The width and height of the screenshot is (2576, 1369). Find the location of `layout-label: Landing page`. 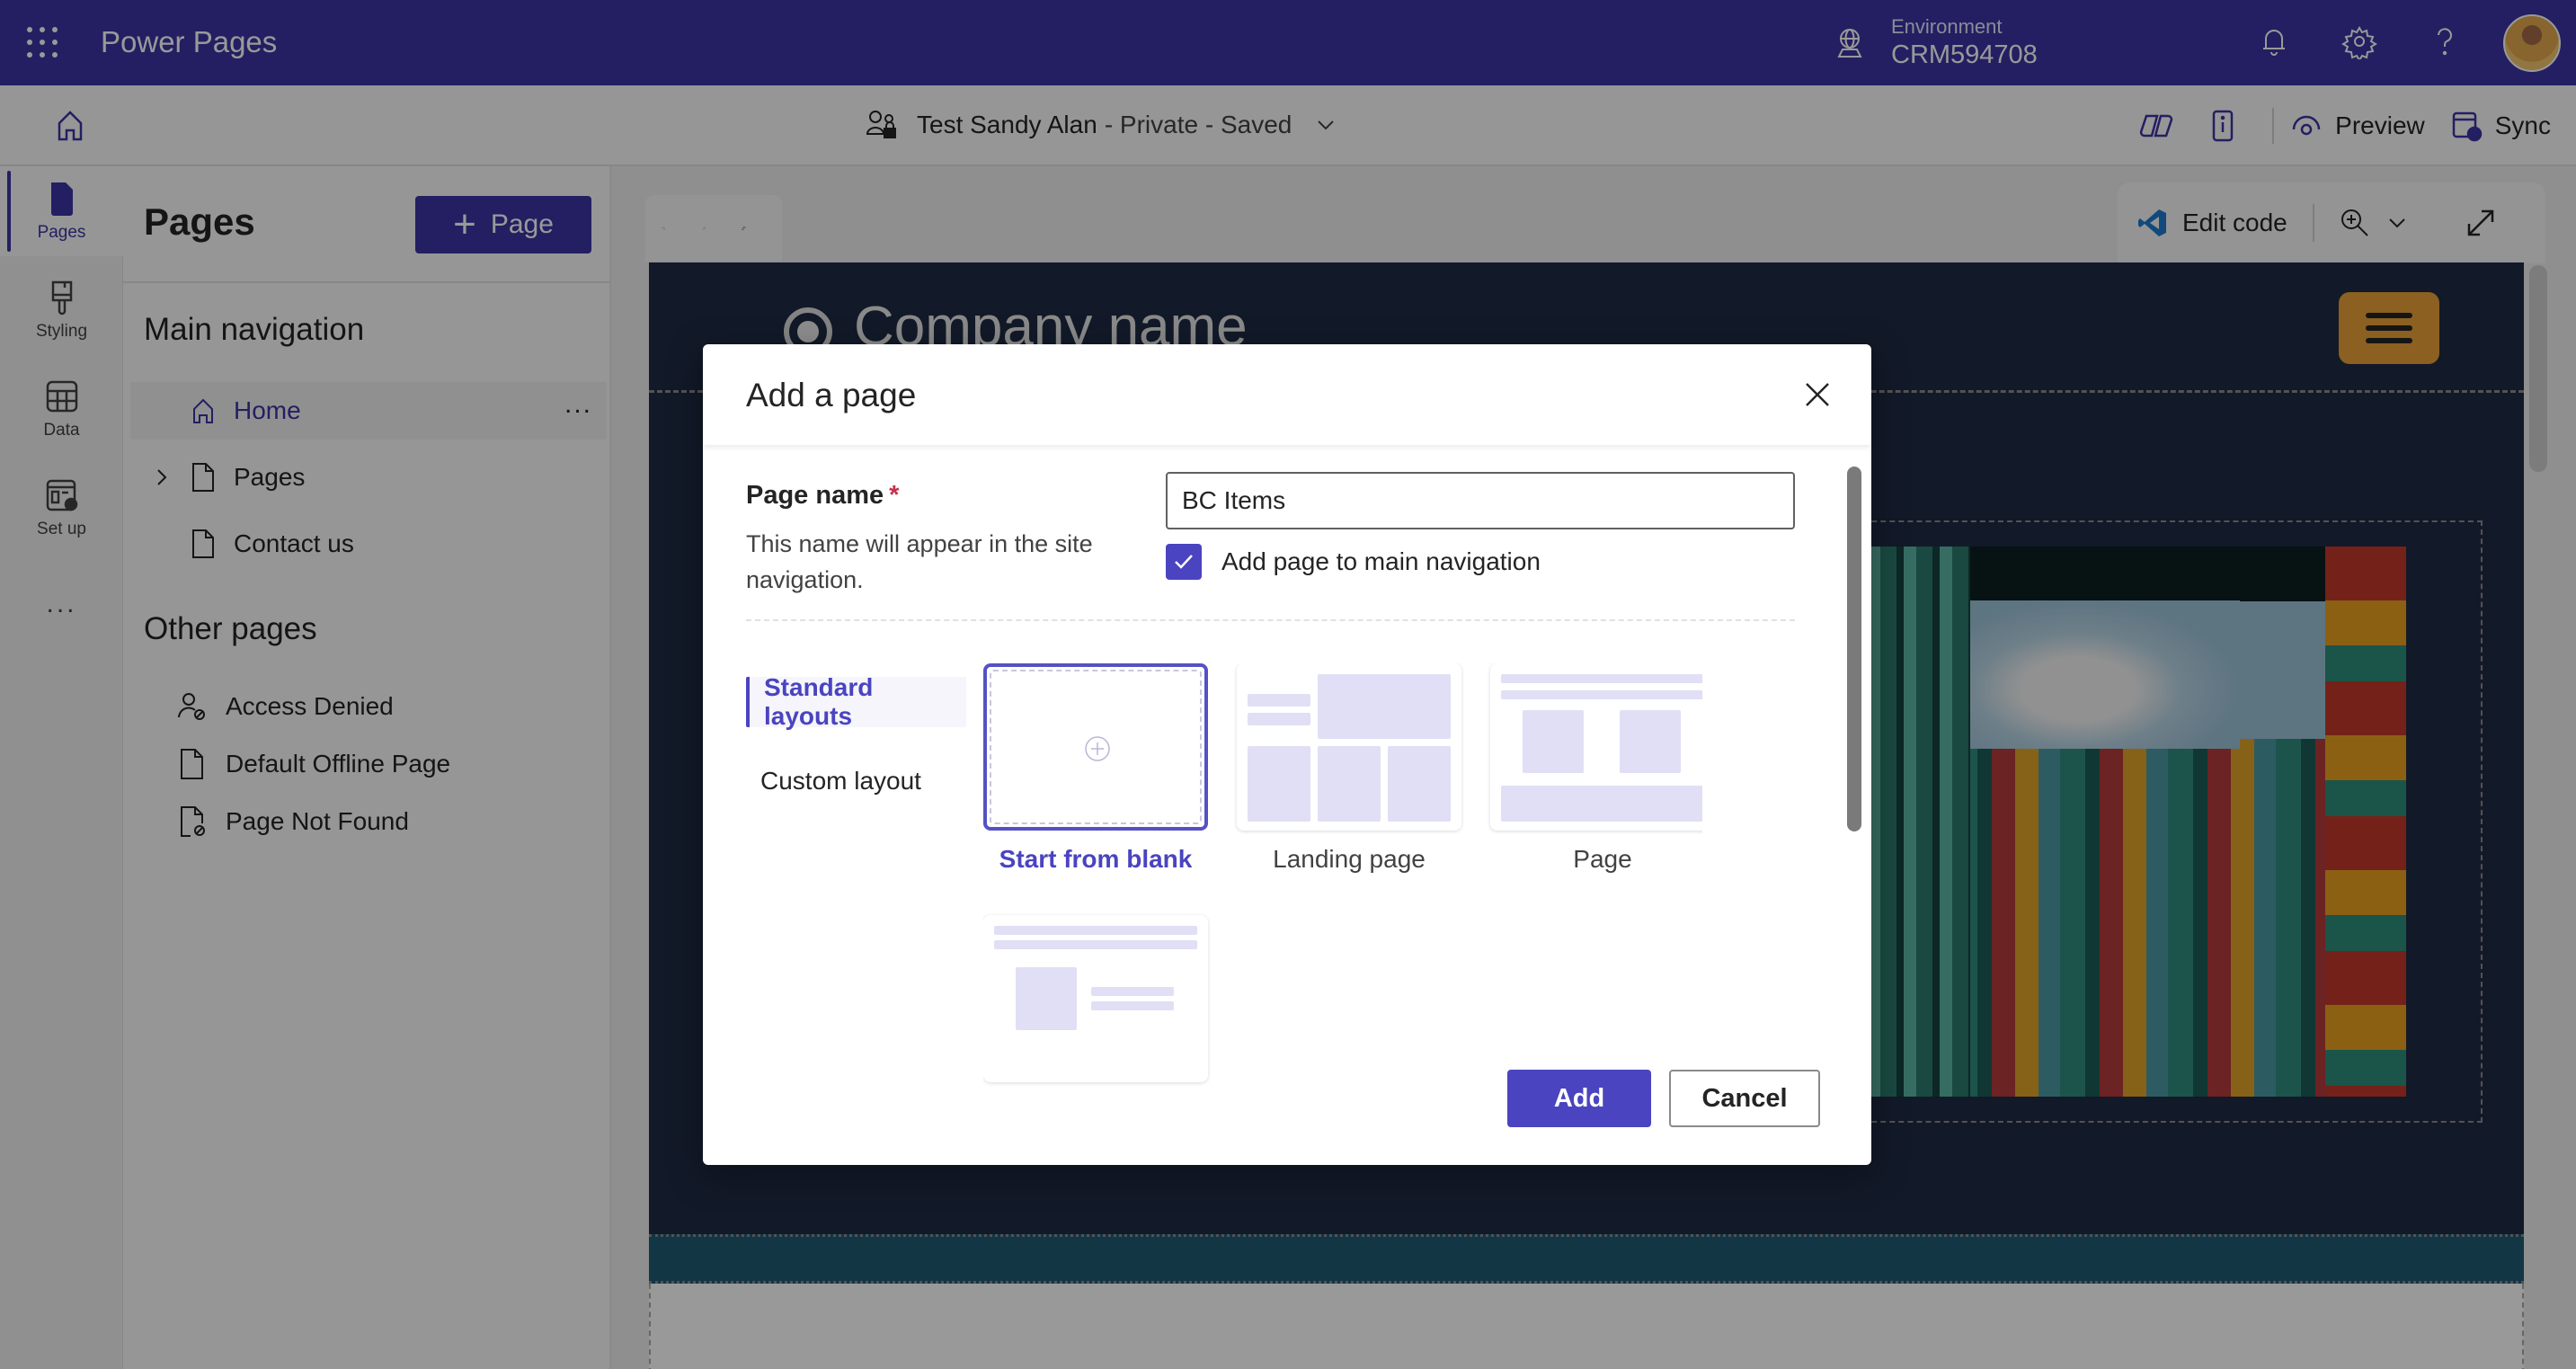

layout-label: Landing page is located at coordinates (1349, 859).